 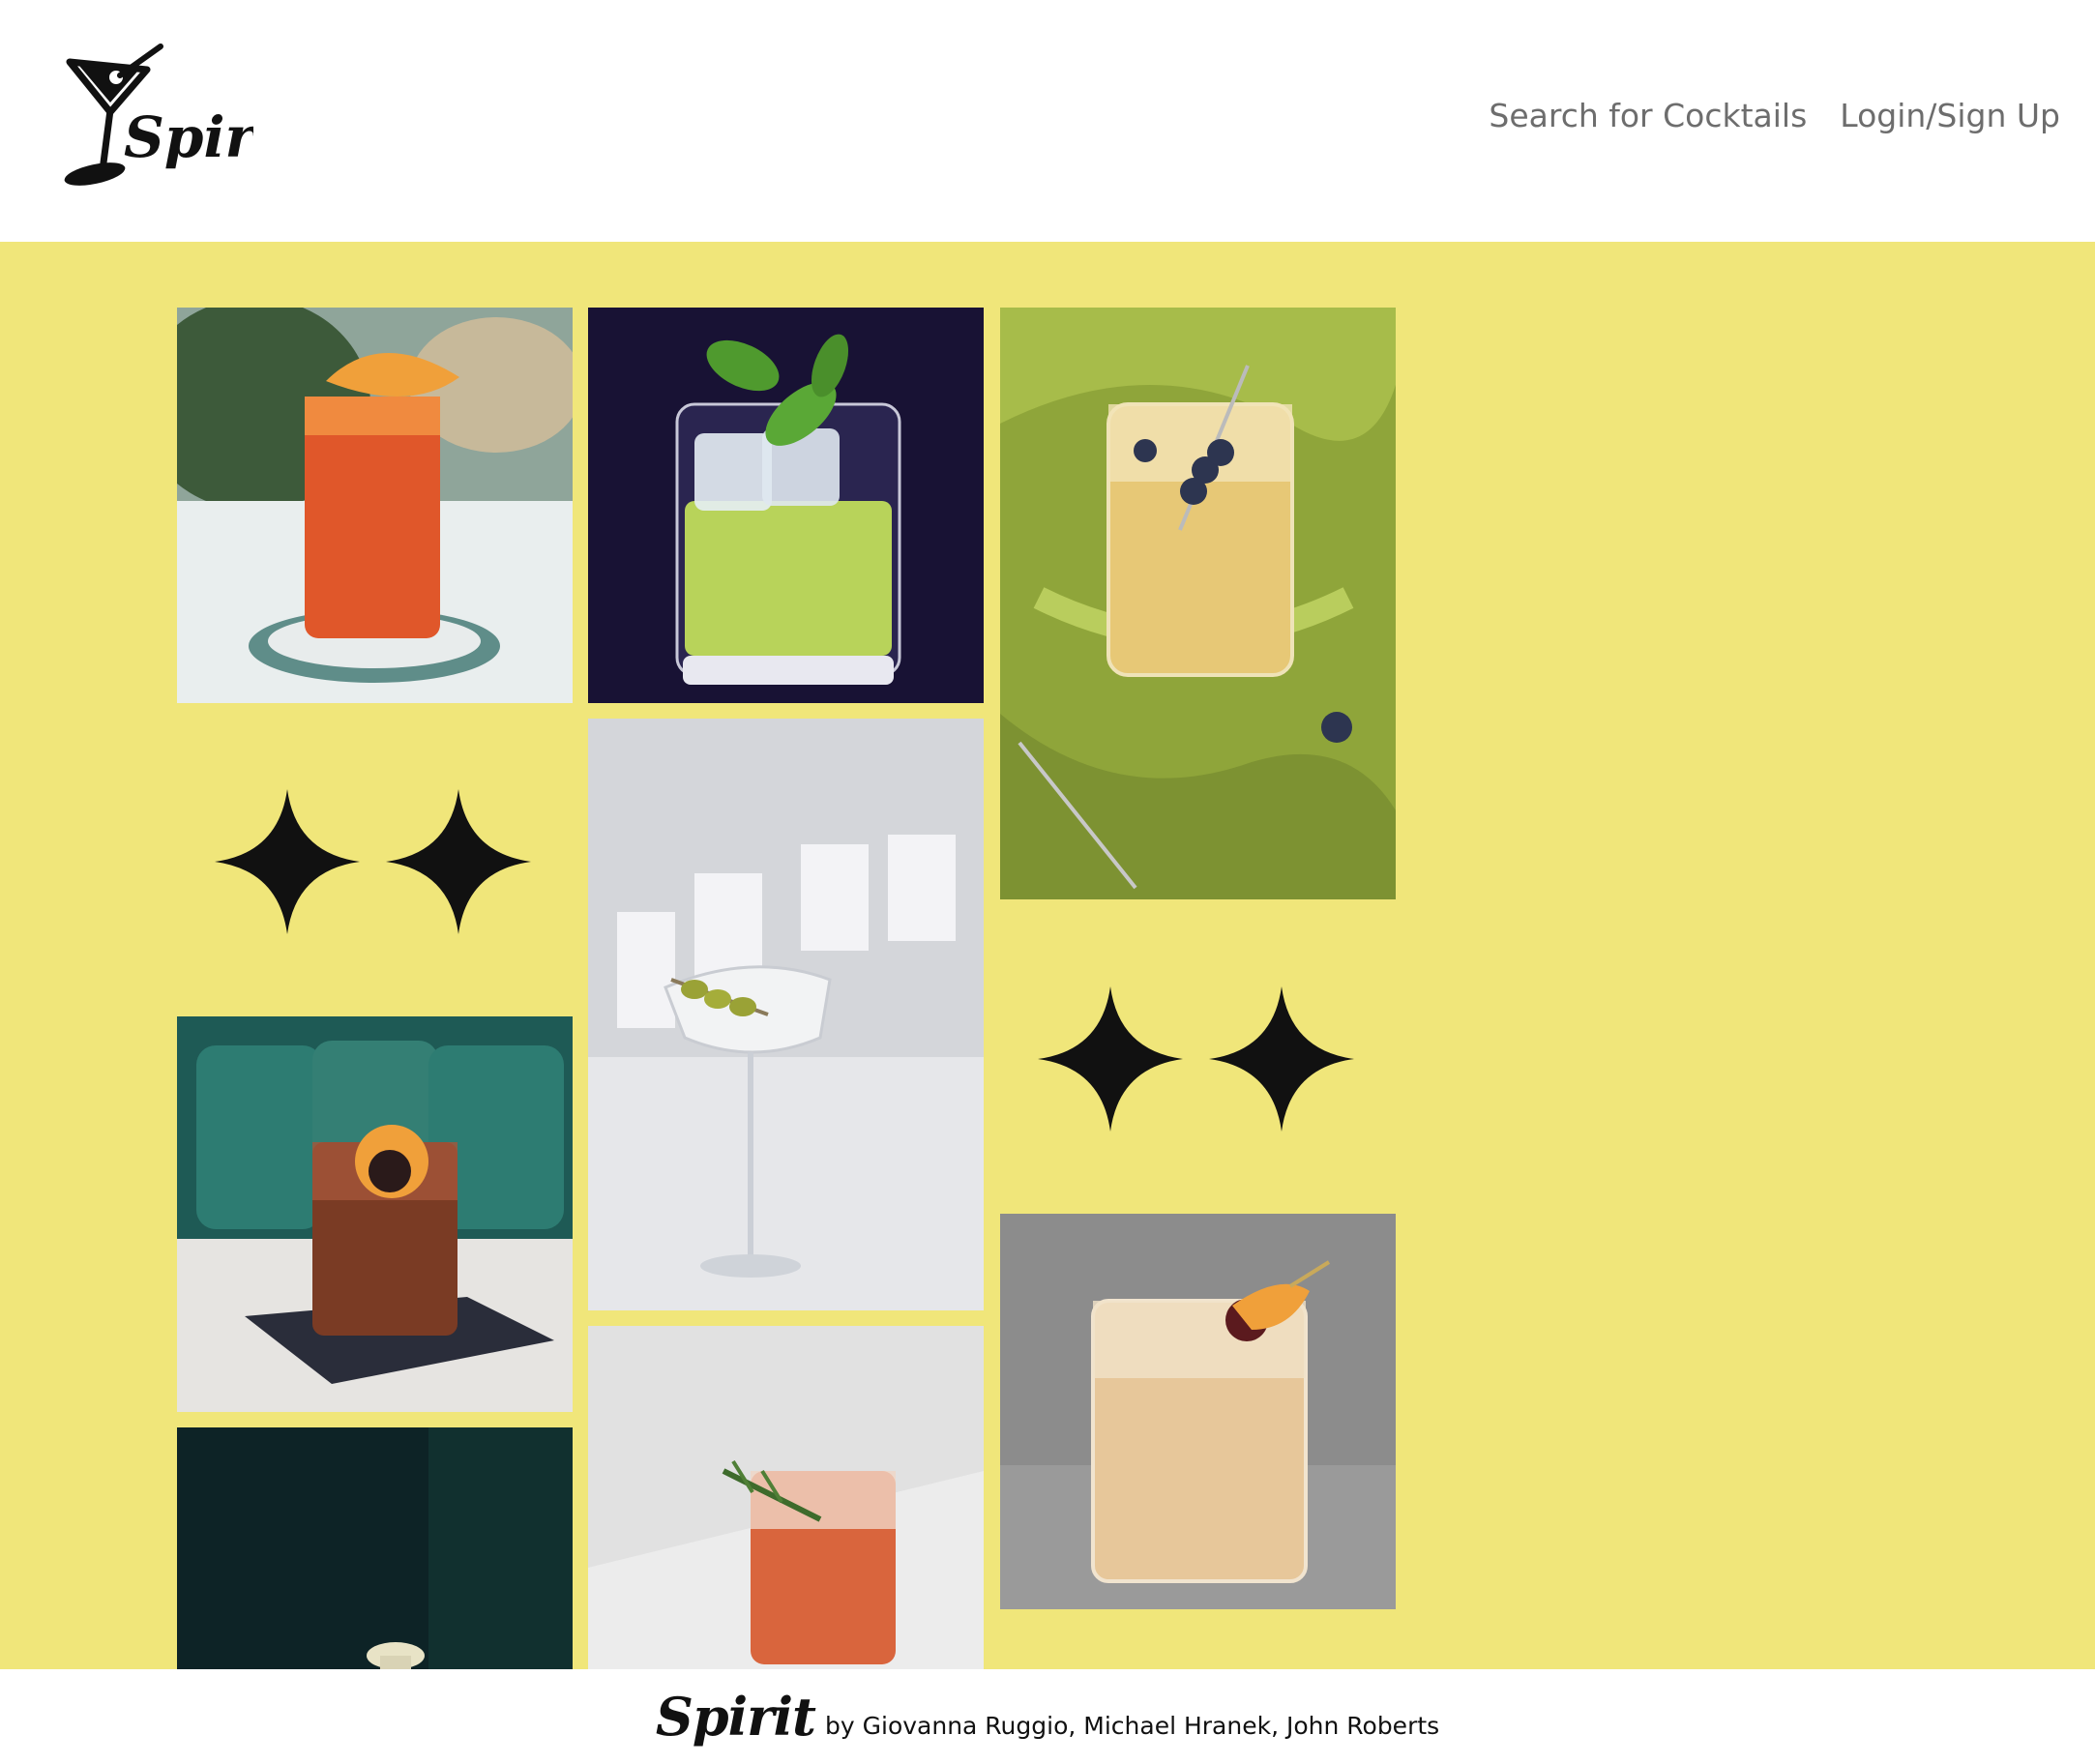 I want to click on search-cocktails-link: Search for Cocktails, so click(x=1648, y=115).